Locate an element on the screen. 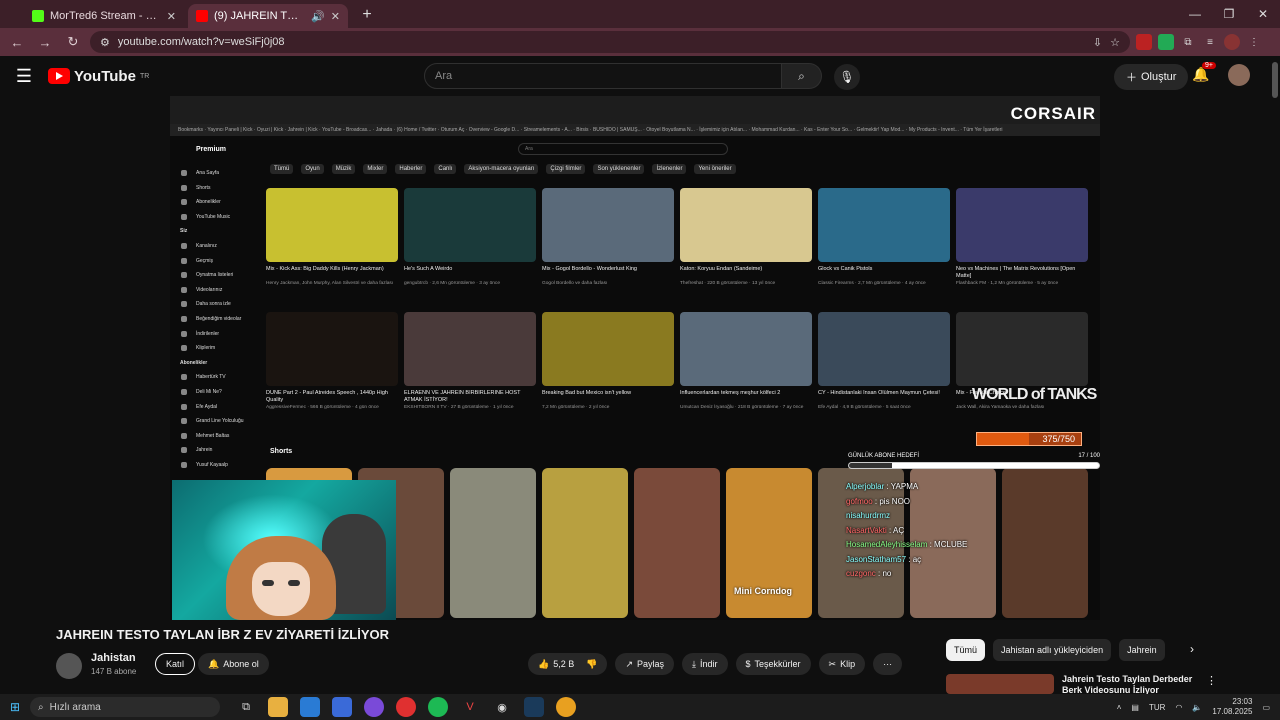 The height and width of the screenshot is (720, 1280). reload-icon: ↻ is located at coordinates (73, 42).